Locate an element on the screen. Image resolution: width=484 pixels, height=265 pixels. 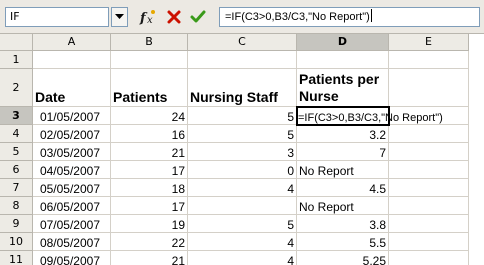
cell-a3: 01/05/2007 is located at coordinates (72, 116).